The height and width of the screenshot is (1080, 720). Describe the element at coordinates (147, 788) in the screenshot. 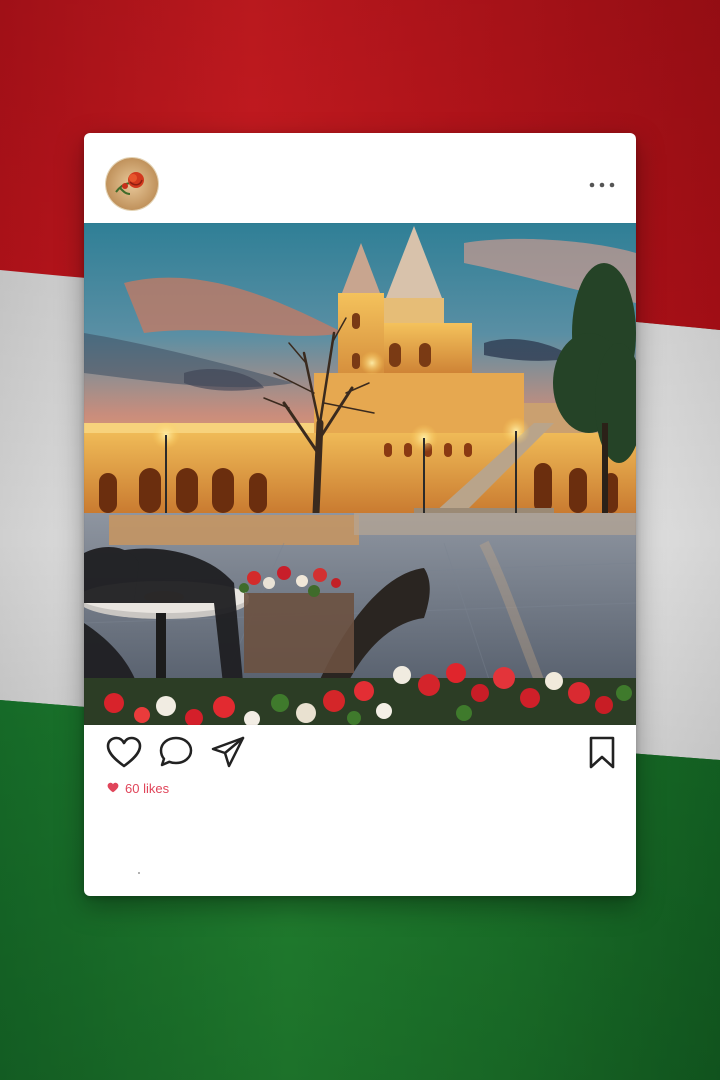

I see `likes-text: 60 likes` at that location.